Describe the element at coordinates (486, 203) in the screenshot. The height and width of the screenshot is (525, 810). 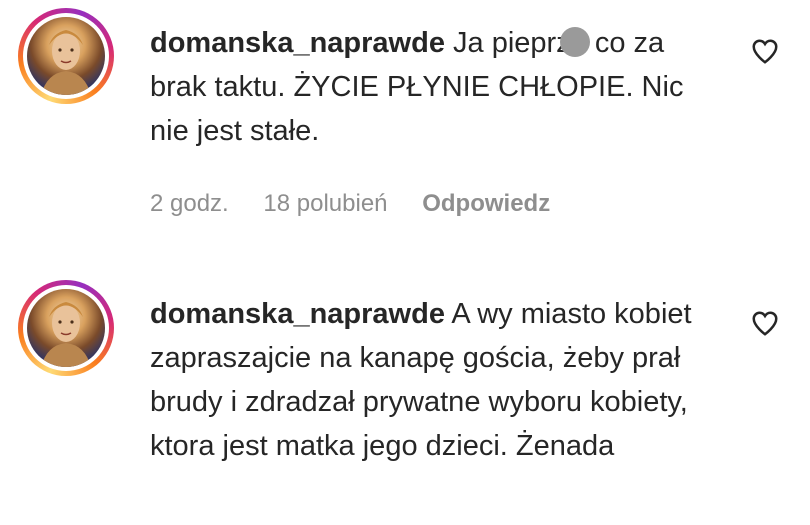
I see `reply-button: Odpowiedz` at that location.